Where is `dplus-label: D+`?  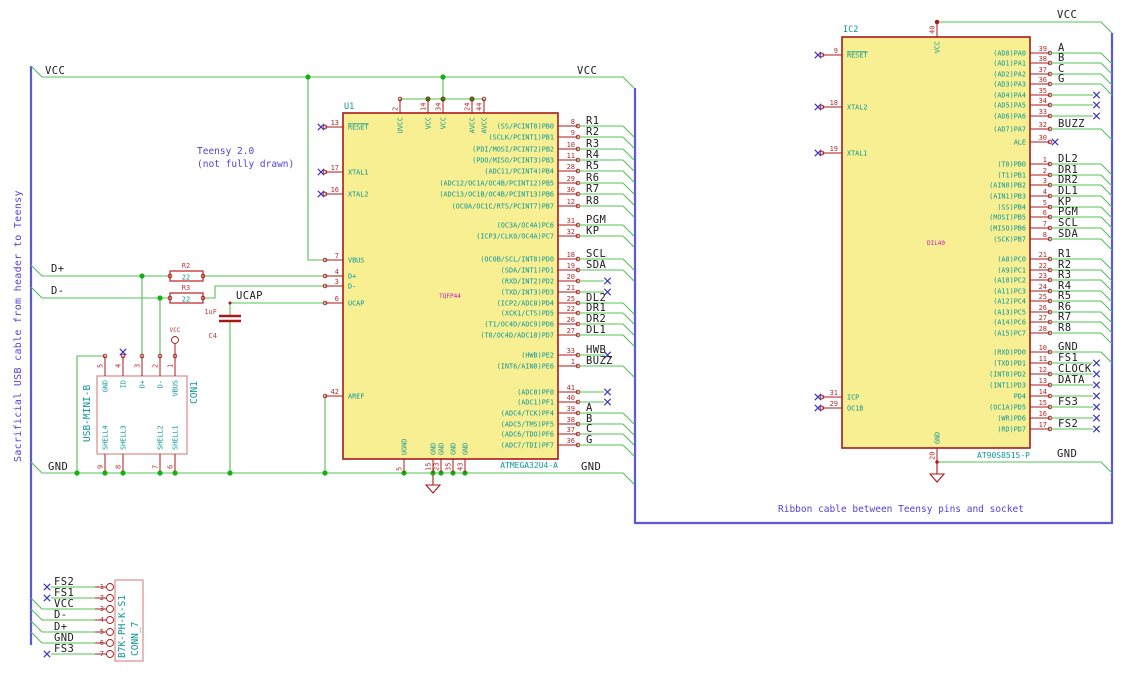
dplus-label: D+ is located at coordinates (57, 269).